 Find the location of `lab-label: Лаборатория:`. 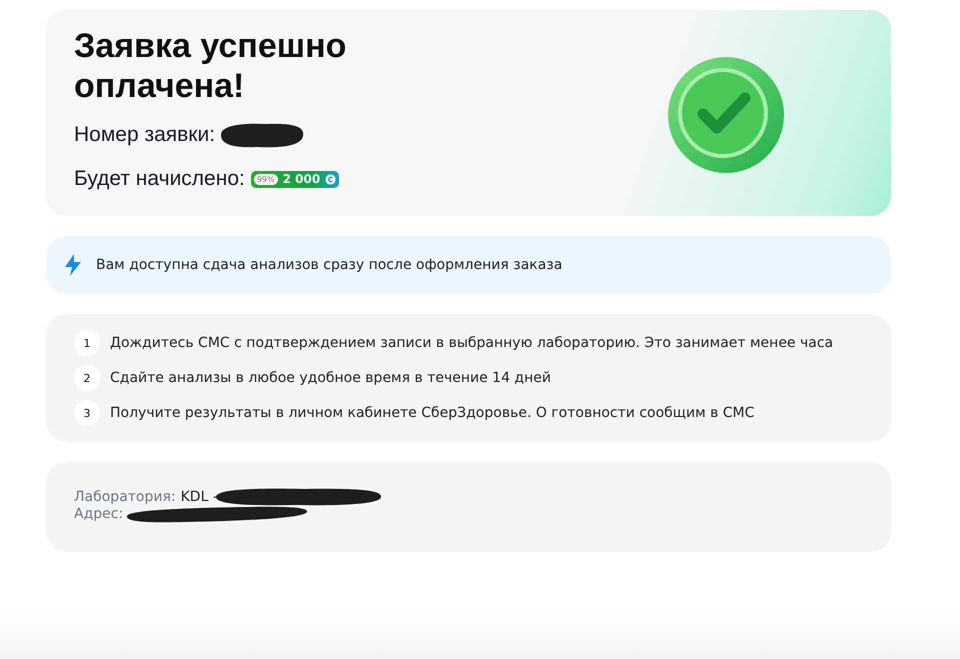

lab-label: Лаборатория: is located at coordinates (125, 496).